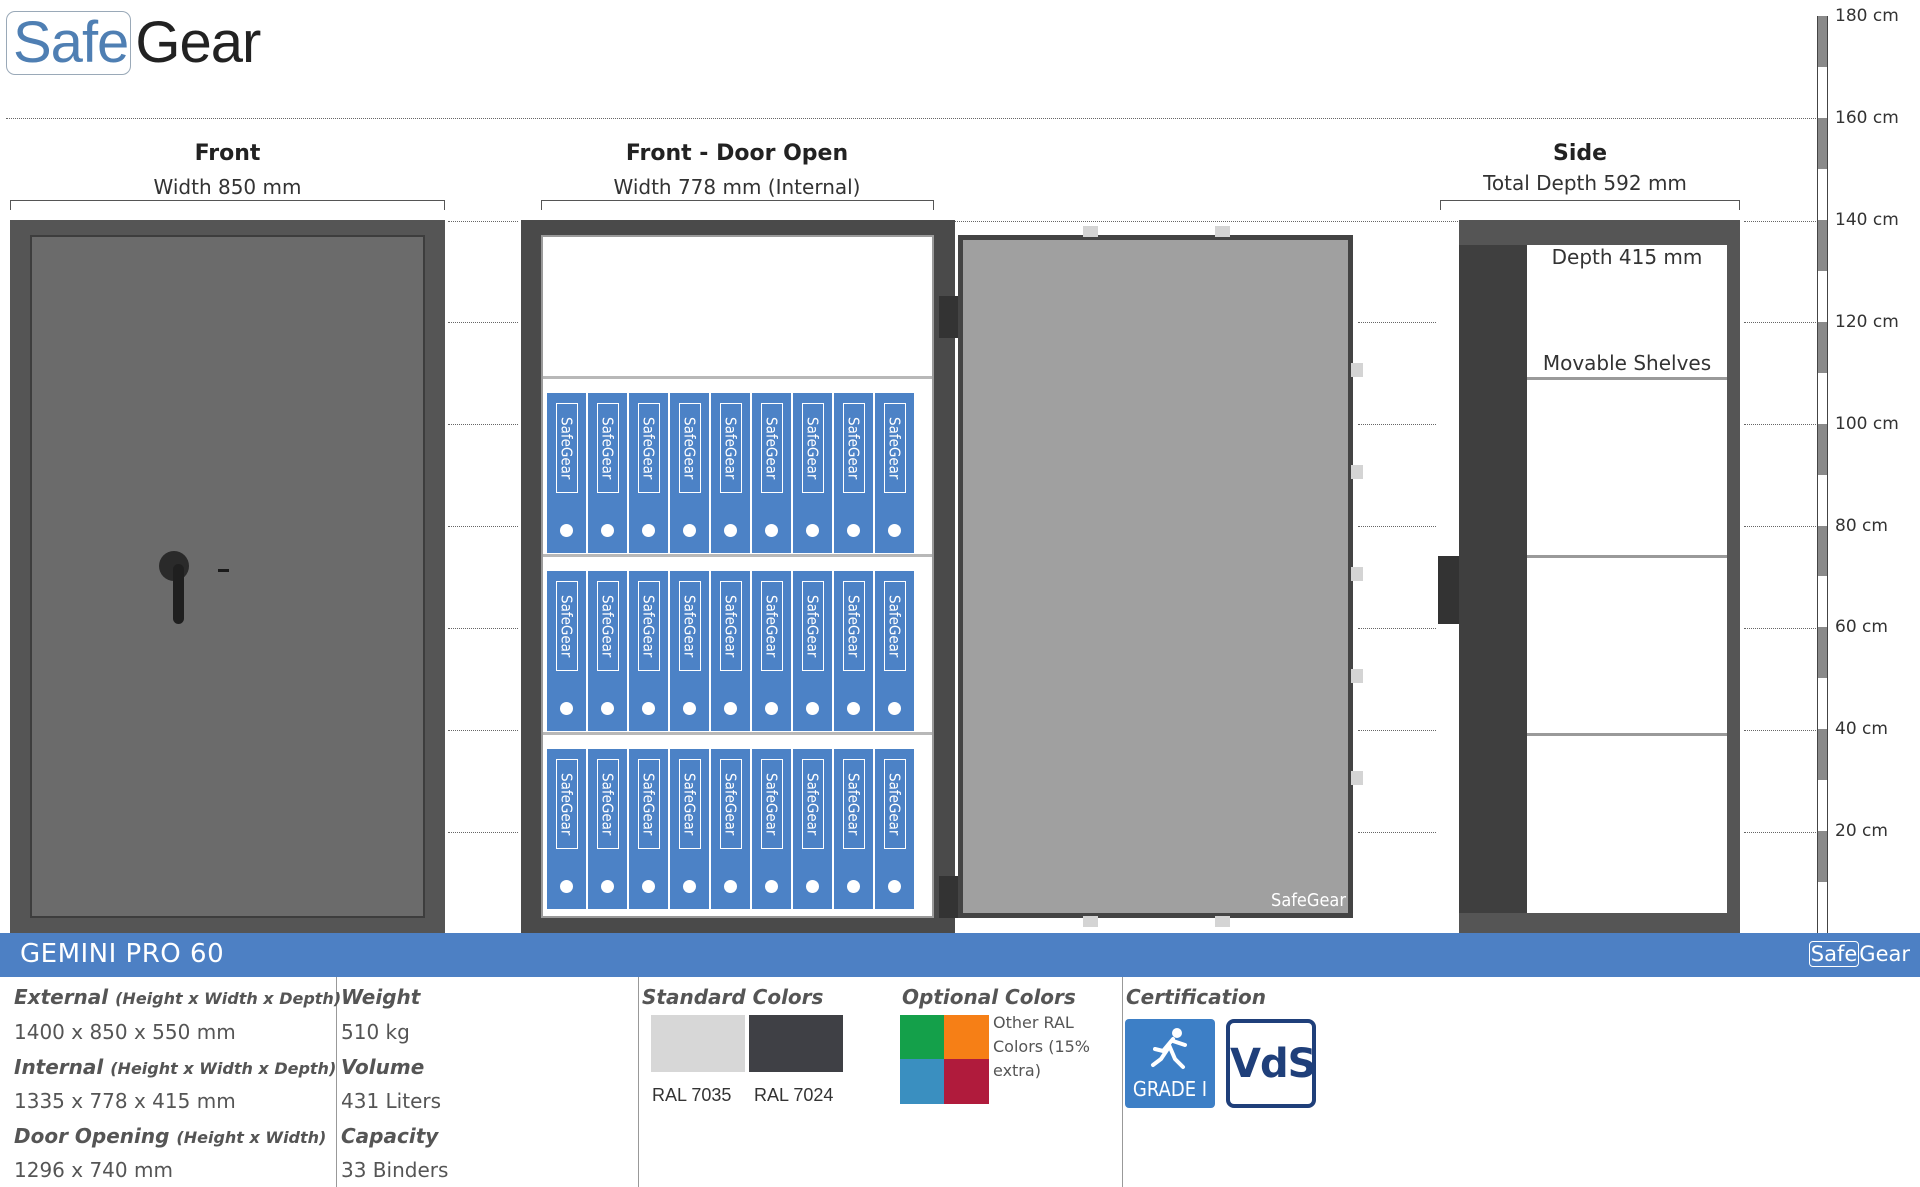  What do you see at coordinates (178, 594) in the screenshot?
I see `door-handle-icon` at bounding box center [178, 594].